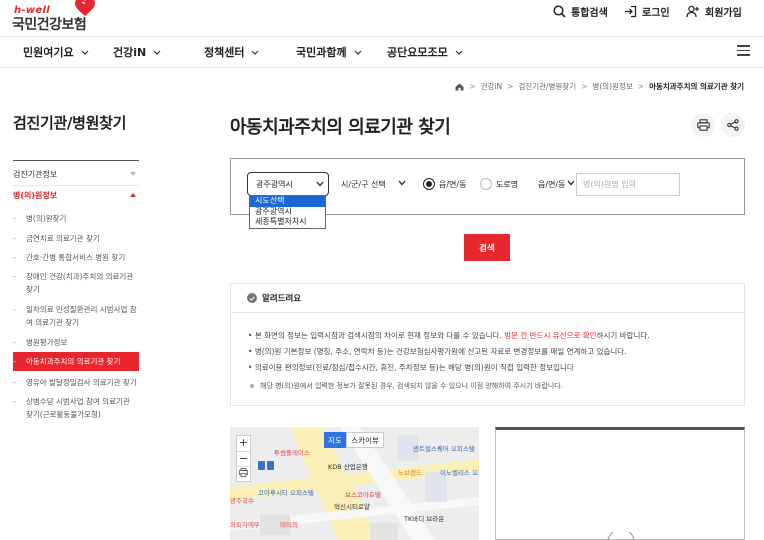  I want to click on home-icon, so click(459, 87).